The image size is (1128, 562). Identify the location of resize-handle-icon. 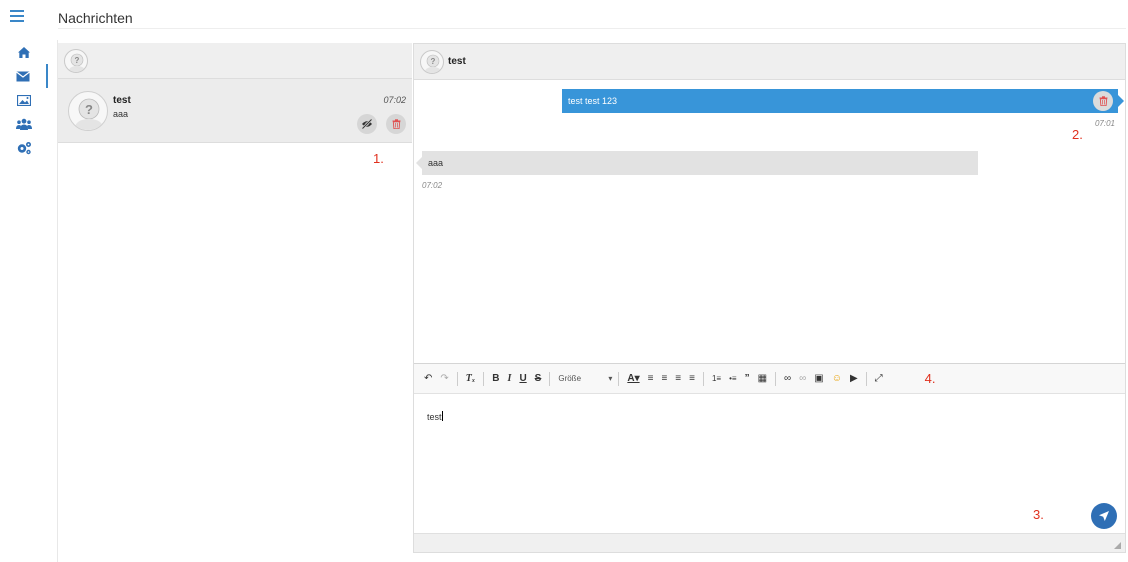
(1117, 545).